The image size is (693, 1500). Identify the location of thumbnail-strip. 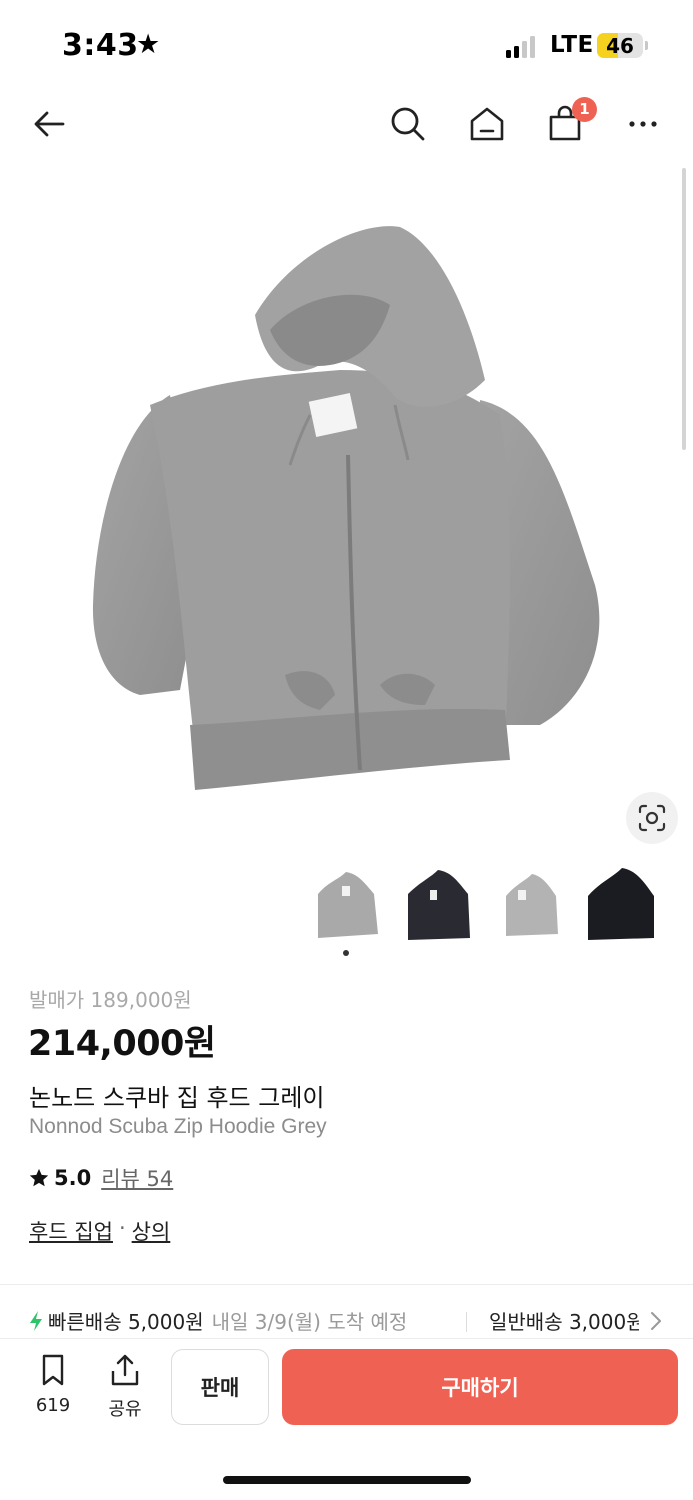
(483, 905).